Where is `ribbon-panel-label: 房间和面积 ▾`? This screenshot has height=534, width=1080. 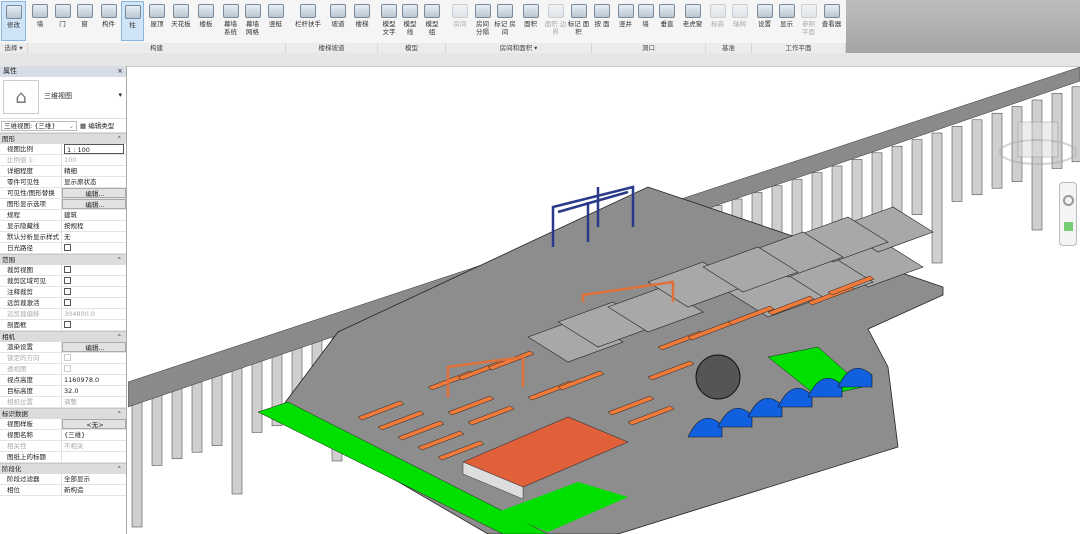
ribbon-panel-label: 房间和面积 ▾ is located at coordinates (519, 48).